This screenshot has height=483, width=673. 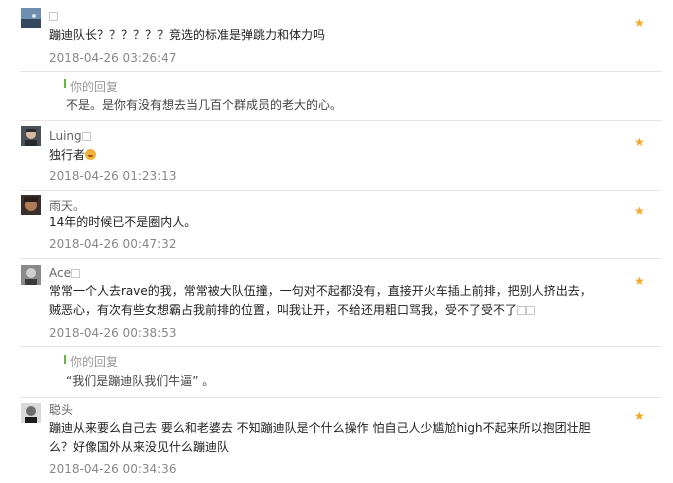 I want to click on reply-block: 你的回复 “我们是蹦迪队我们牛逼” 。, so click(x=355, y=371).